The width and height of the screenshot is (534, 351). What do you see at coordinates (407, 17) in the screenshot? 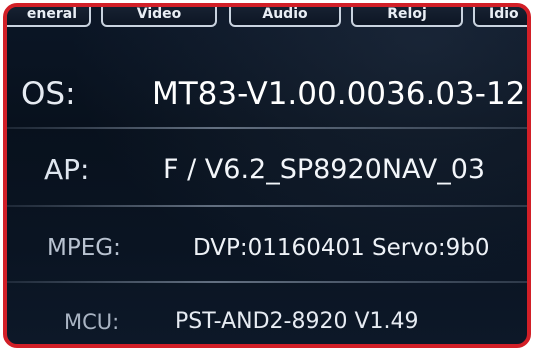
I see `tab-reloj: Reloj` at bounding box center [407, 17].